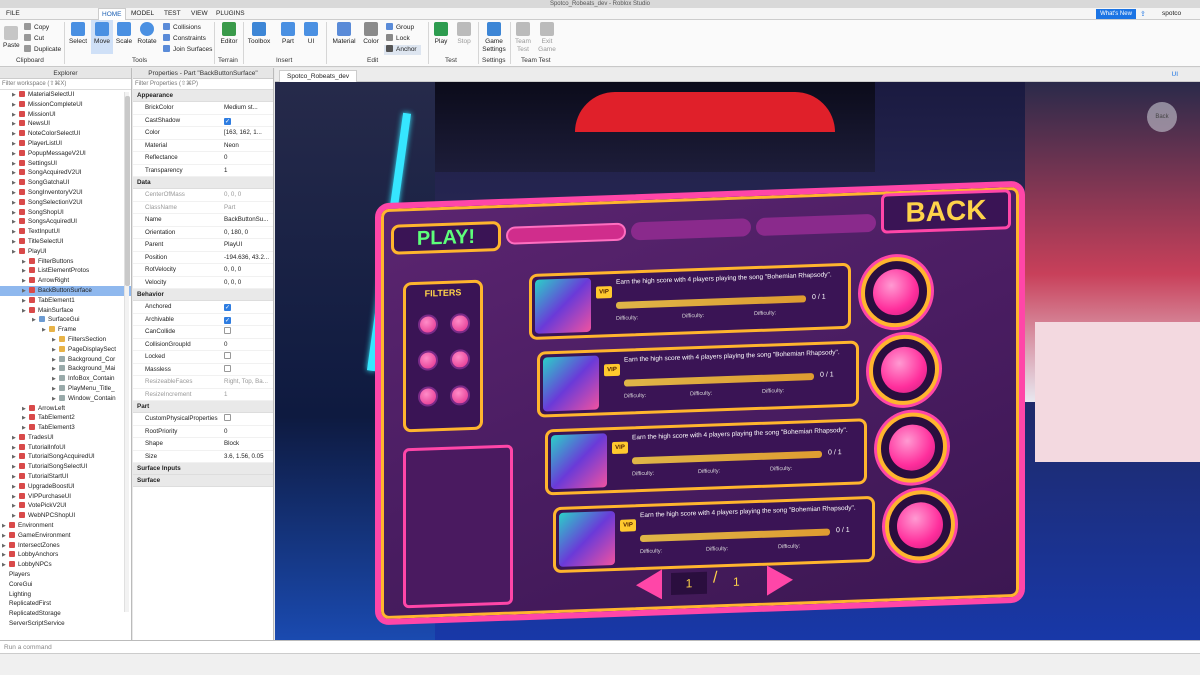  I want to click on menu-home: HOME, so click(112, 14).